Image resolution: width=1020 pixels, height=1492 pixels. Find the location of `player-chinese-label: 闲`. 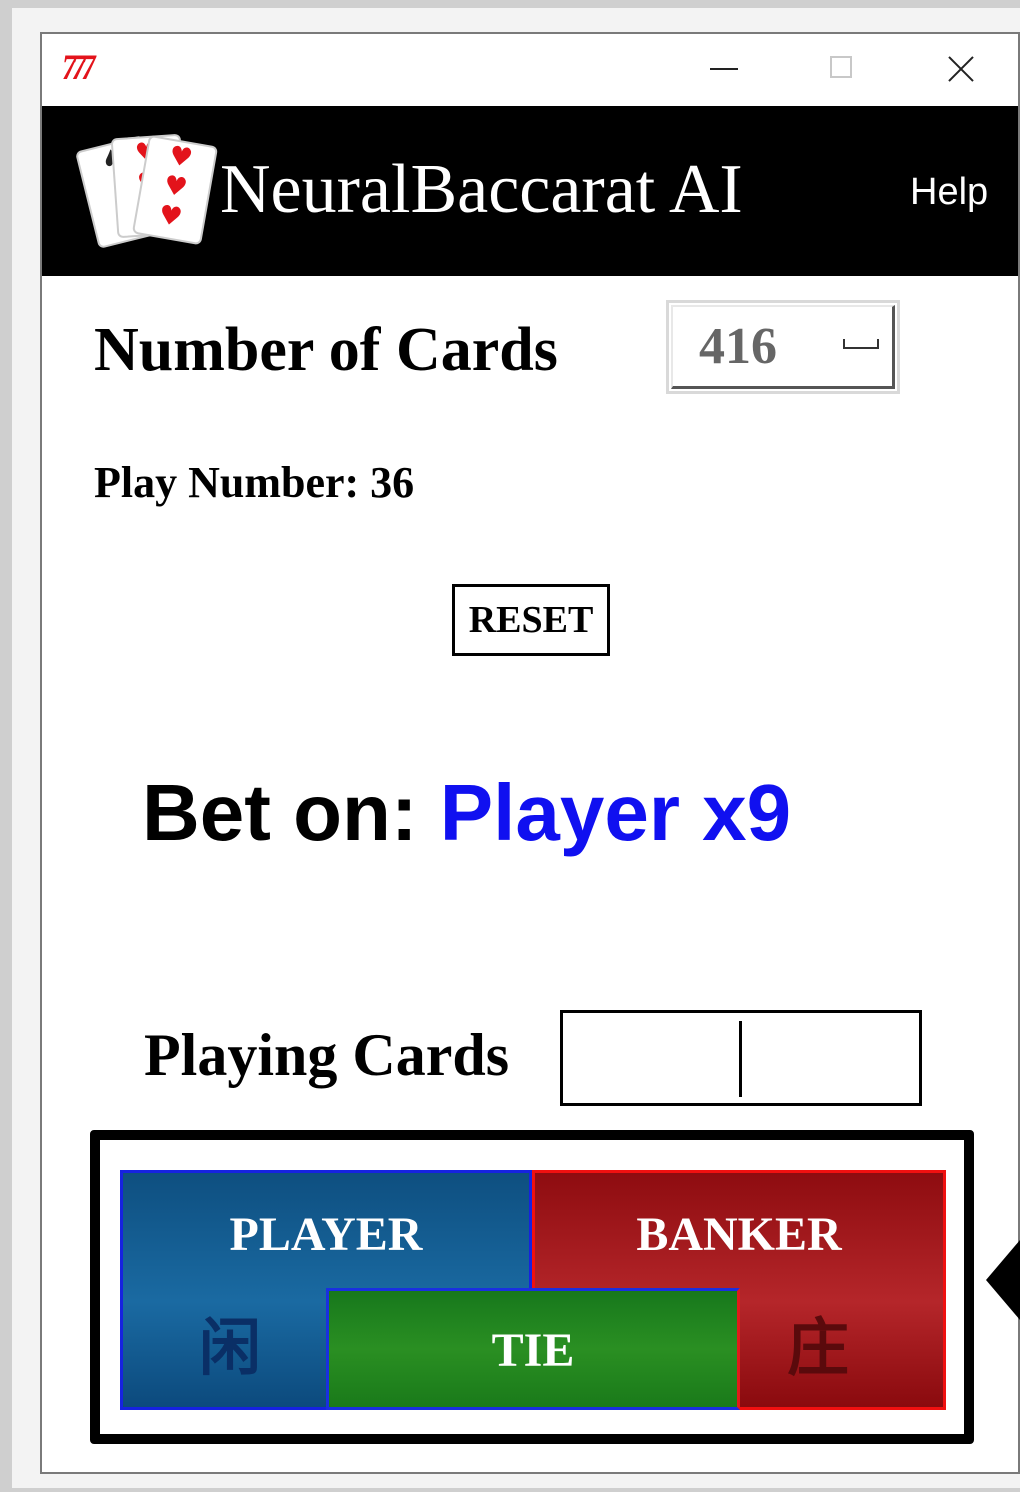

player-chinese-label: 闲 is located at coordinates (230, 1347).